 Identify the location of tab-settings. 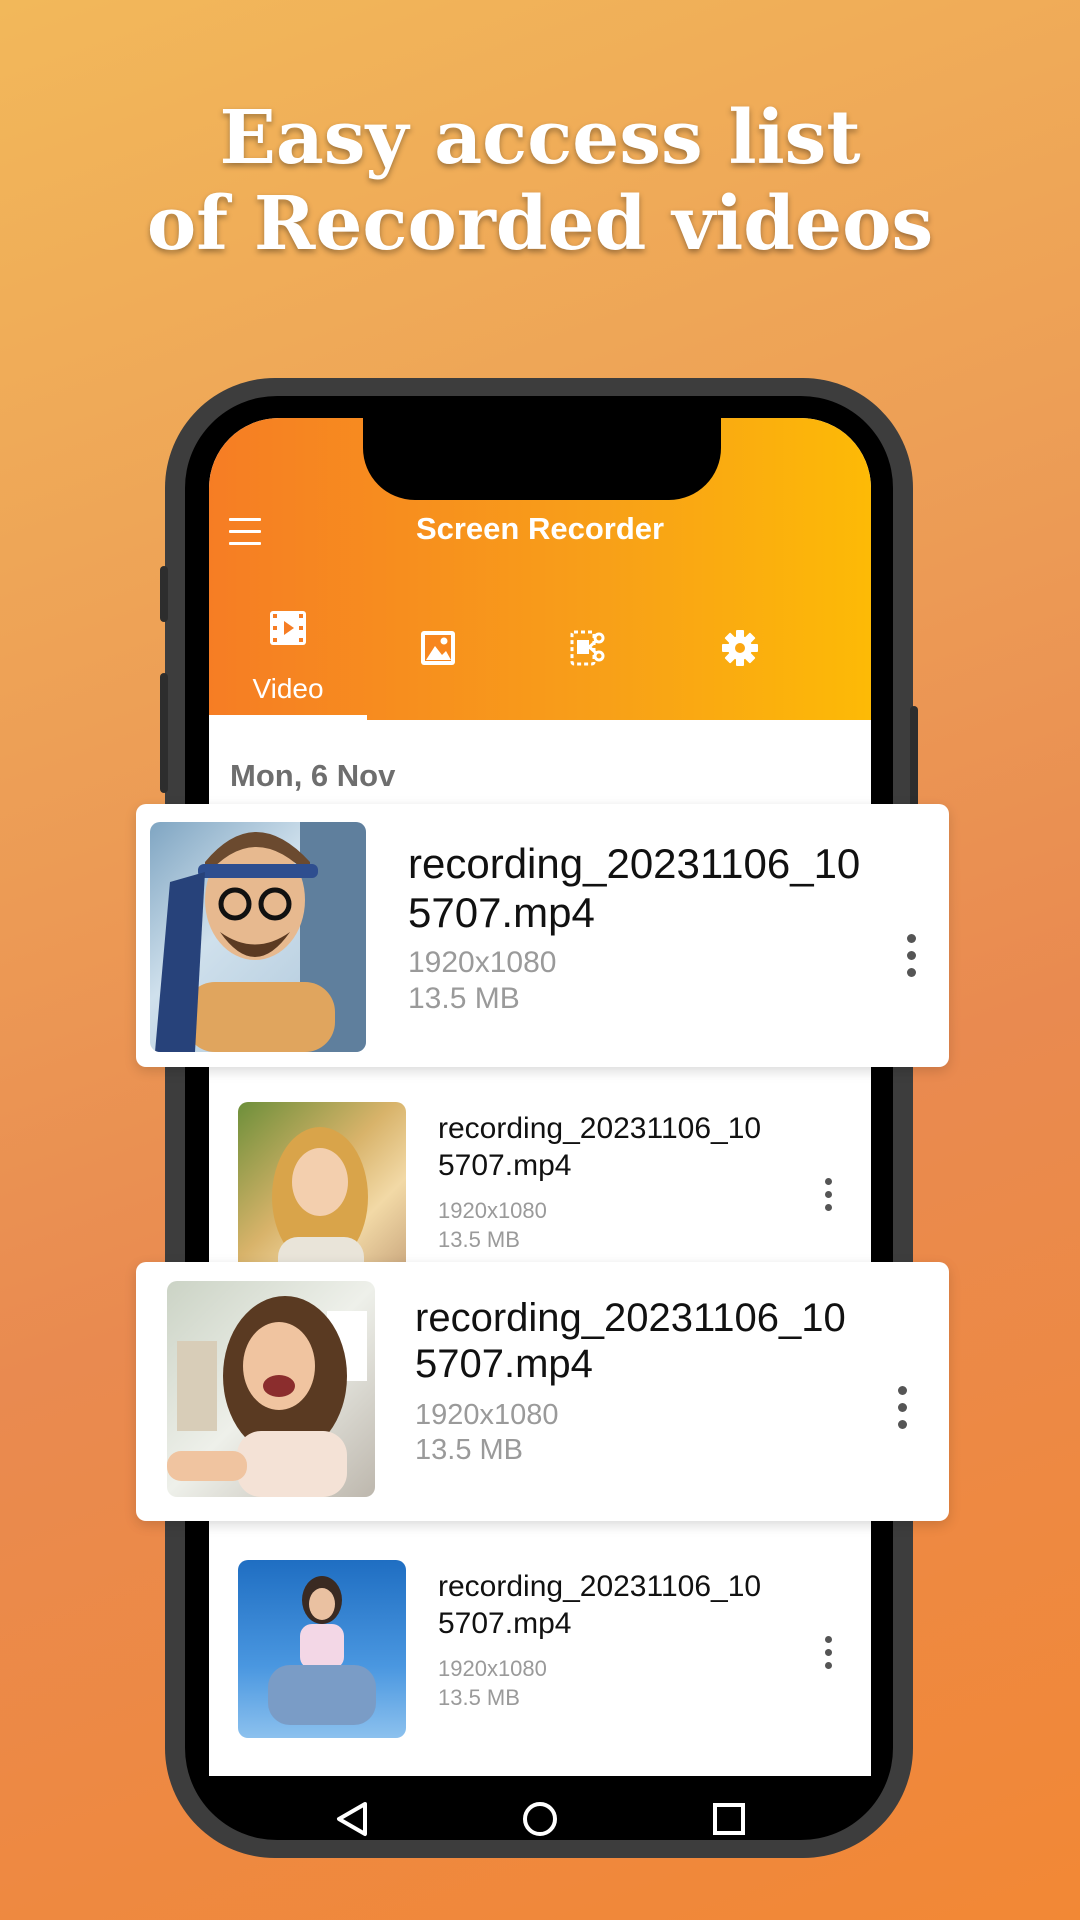
(740, 664).